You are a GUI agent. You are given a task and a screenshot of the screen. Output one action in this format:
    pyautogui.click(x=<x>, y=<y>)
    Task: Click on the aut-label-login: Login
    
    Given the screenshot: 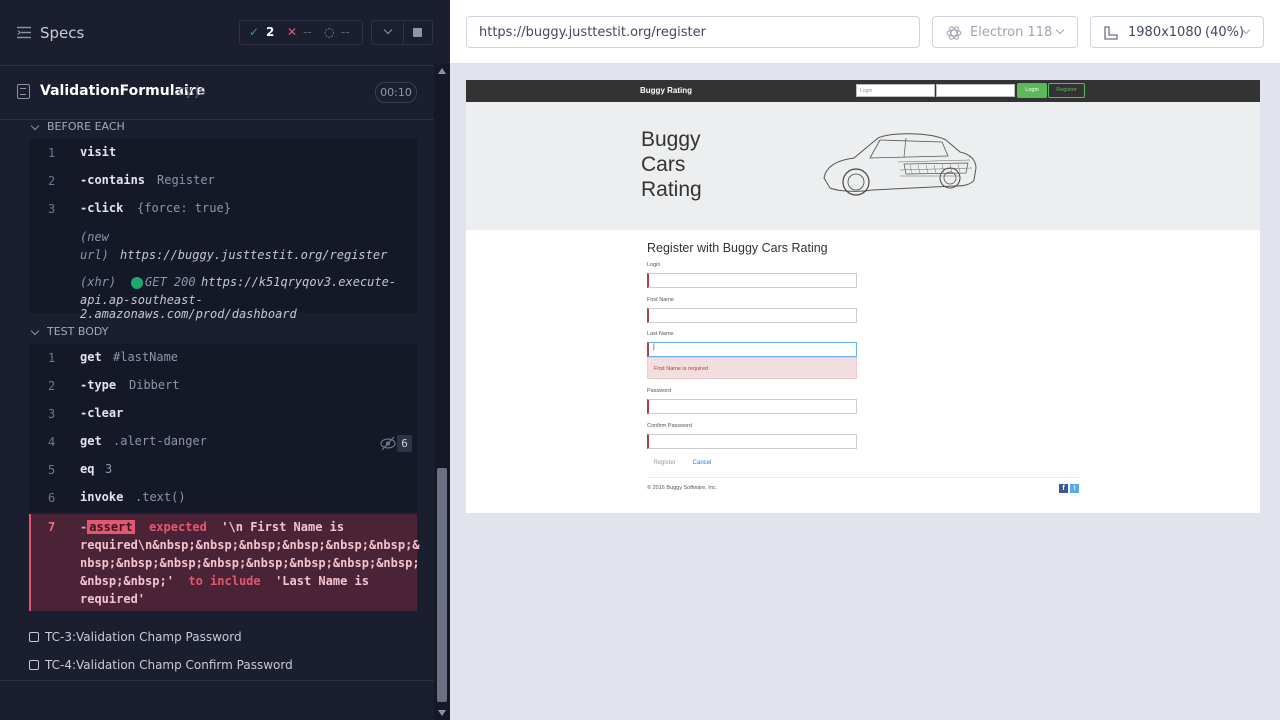 What is the action you would take?
    pyautogui.click(x=654, y=265)
    